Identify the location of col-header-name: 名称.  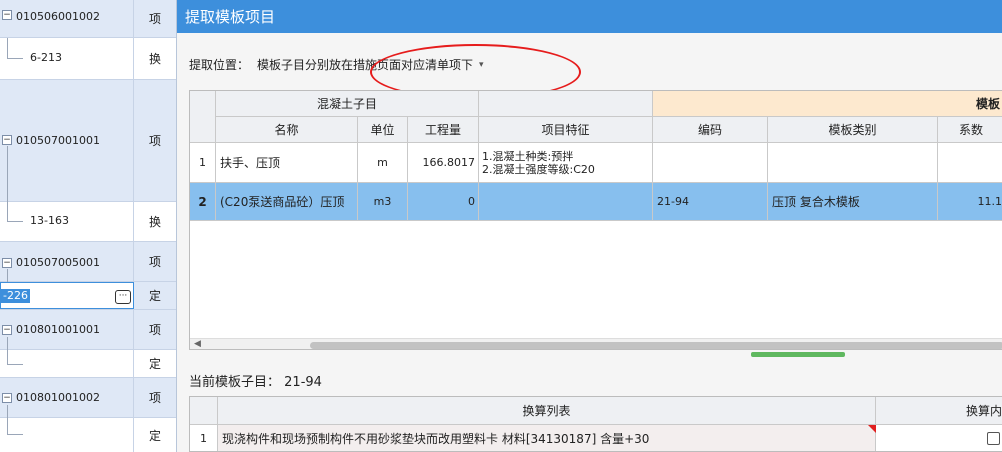
(287, 130).